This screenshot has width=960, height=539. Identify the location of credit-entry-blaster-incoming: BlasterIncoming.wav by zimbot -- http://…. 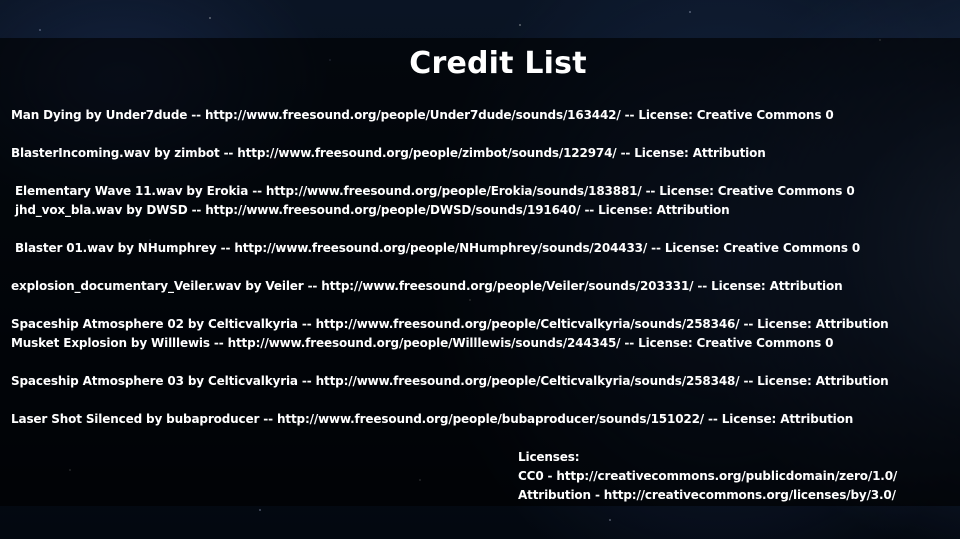
(388, 153).